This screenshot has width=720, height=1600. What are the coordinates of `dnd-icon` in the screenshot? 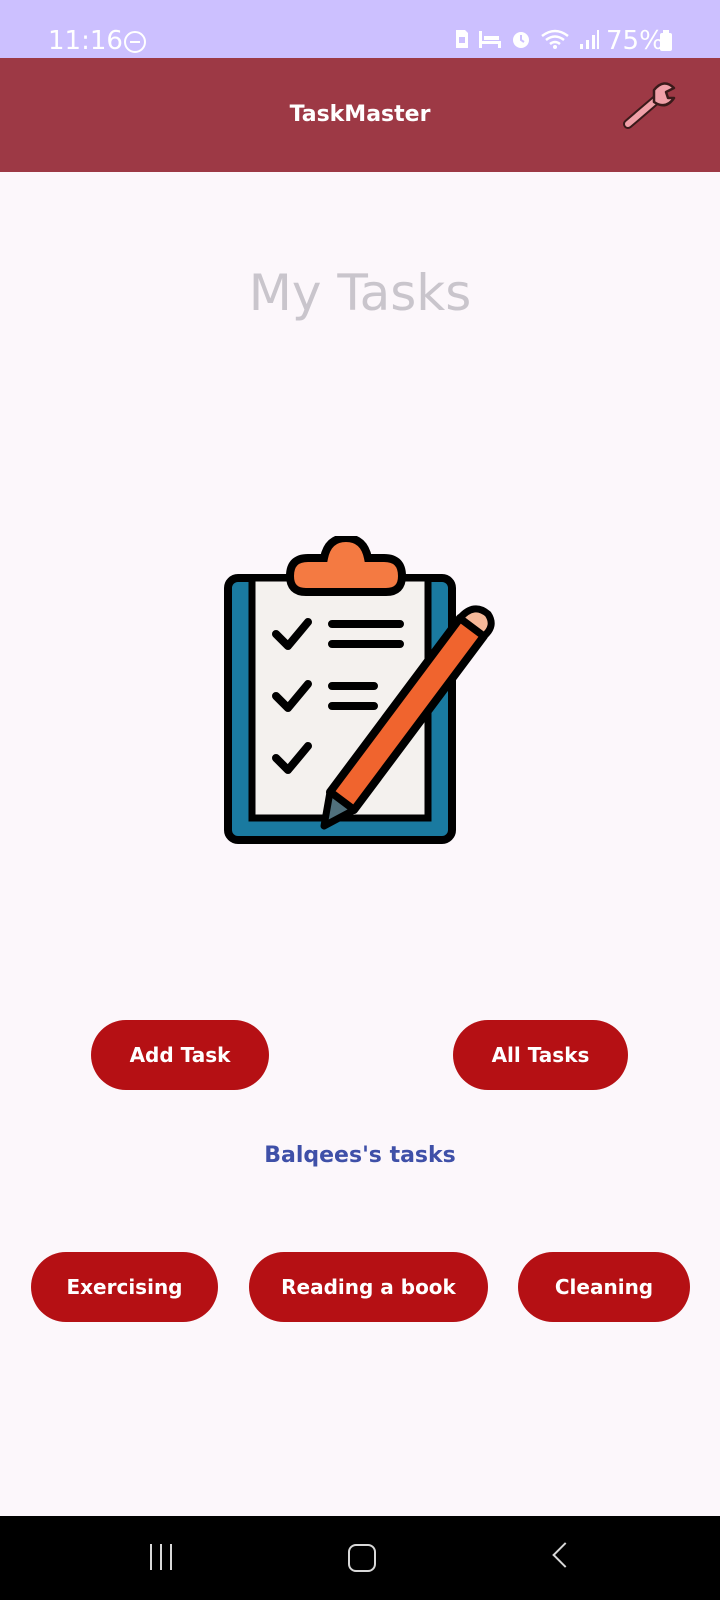 It's located at (135, 42).